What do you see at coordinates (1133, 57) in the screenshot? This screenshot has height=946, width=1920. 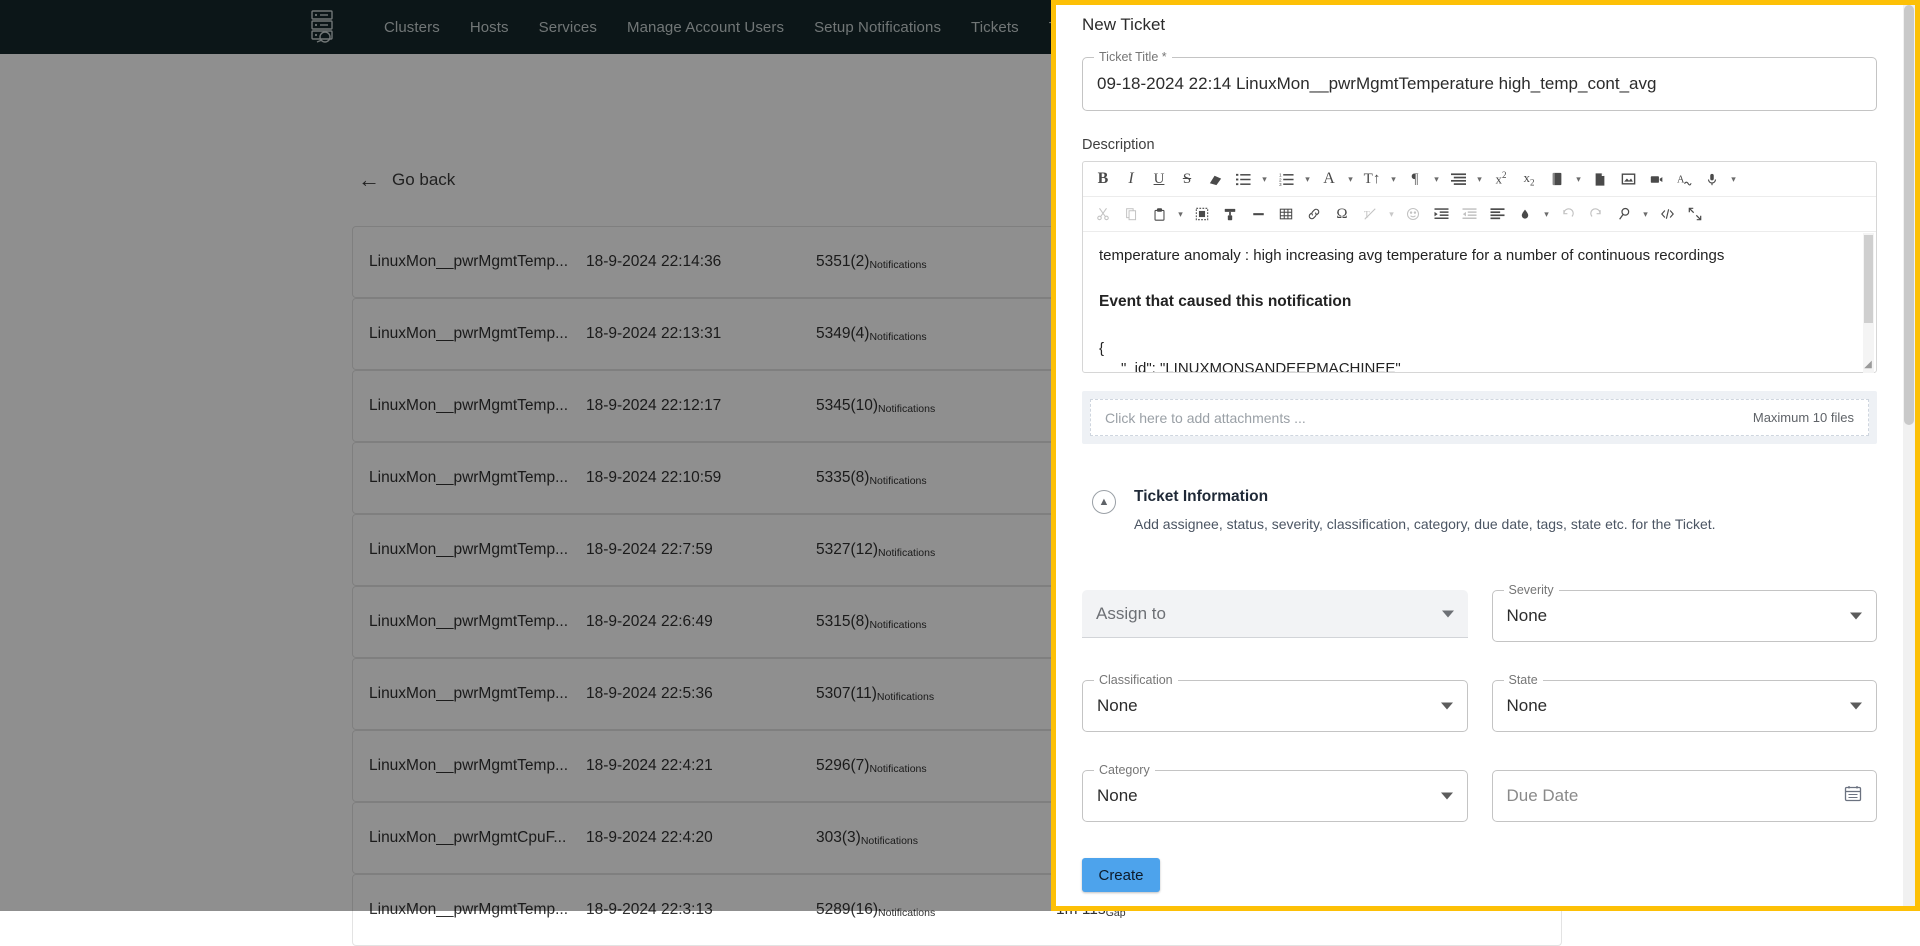 I see `ticket-title-label: Ticket Title *` at bounding box center [1133, 57].